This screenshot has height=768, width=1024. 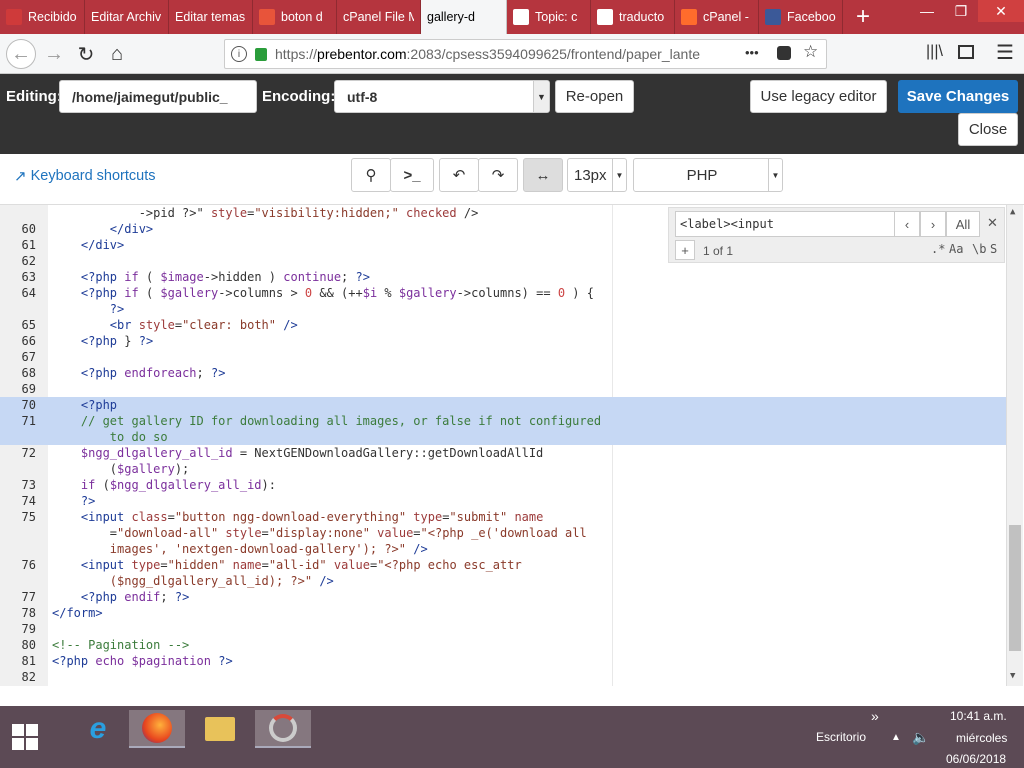 I want to click on encoding-select: utf-8 ▼, so click(x=442, y=96).